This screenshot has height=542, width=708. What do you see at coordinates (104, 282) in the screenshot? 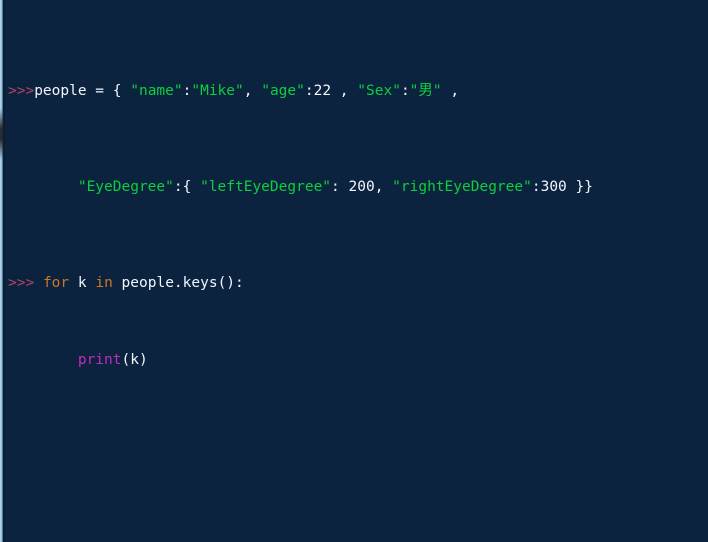
I see `keyword-in: in` at bounding box center [104, 282].